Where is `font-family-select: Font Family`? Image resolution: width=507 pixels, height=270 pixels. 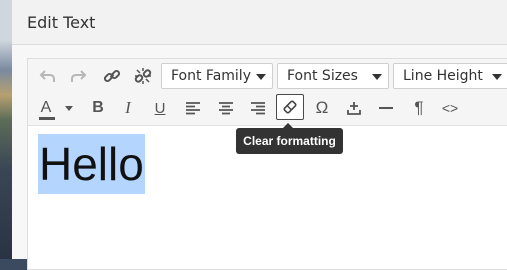
font-family-select: Font Family is located at coordinates (217, 76).